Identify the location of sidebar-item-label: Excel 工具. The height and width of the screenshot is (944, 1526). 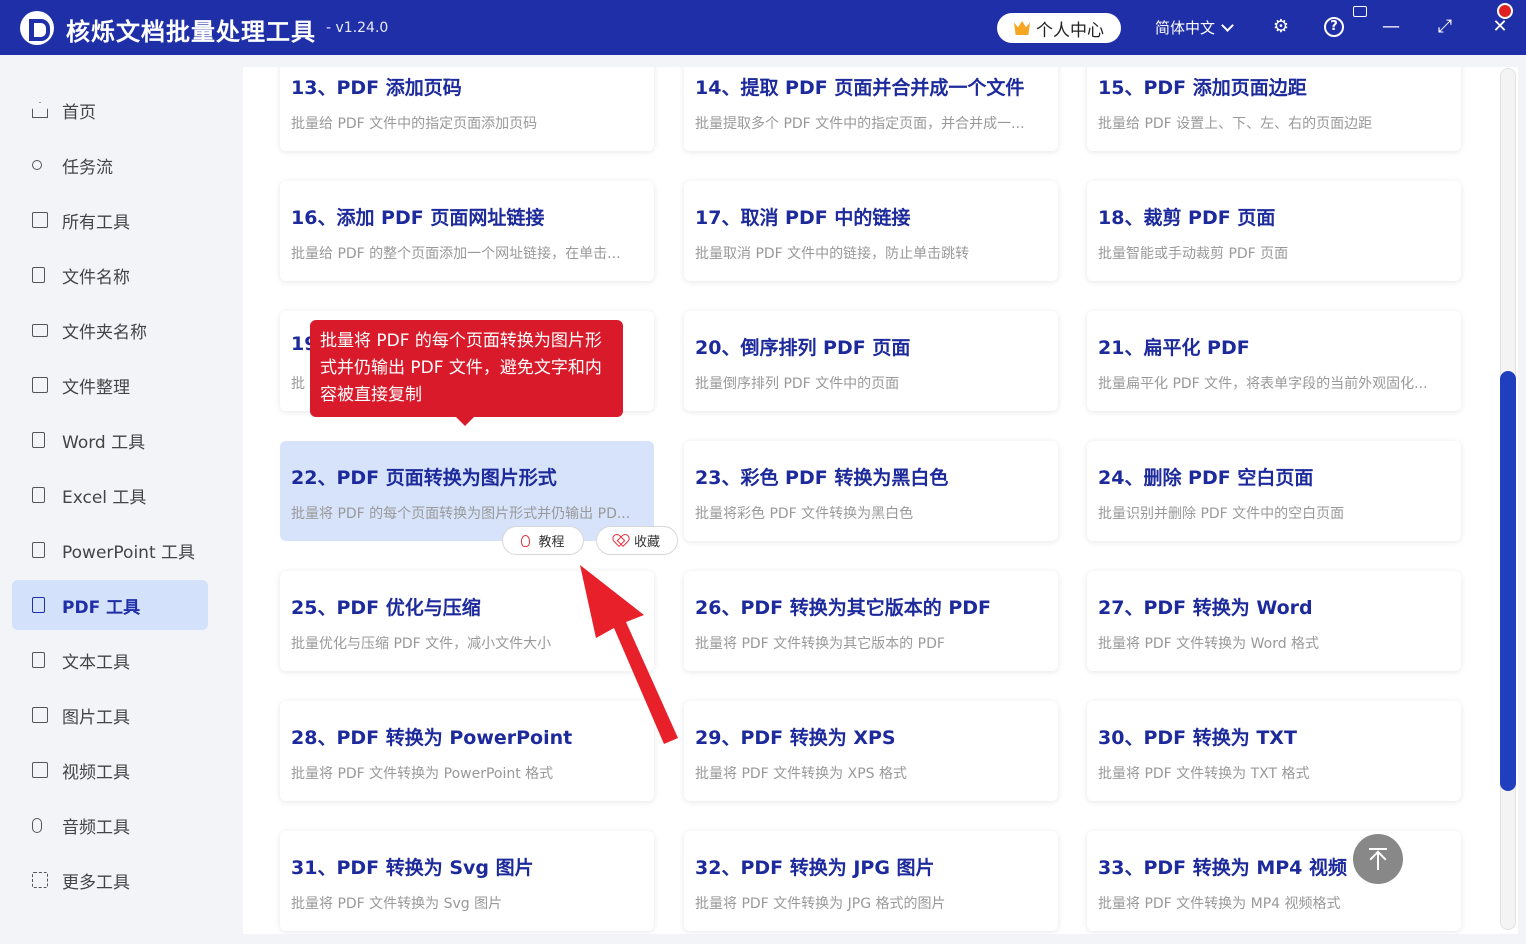
(104, 497).